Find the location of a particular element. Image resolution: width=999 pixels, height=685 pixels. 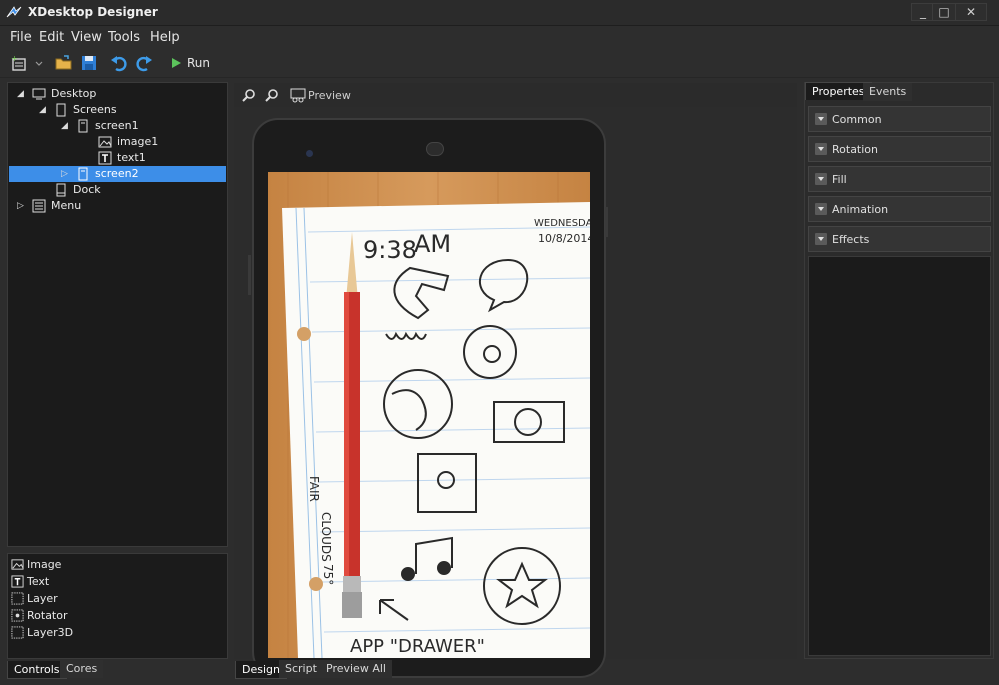

dock-icon is located at coordinates (61, 190).